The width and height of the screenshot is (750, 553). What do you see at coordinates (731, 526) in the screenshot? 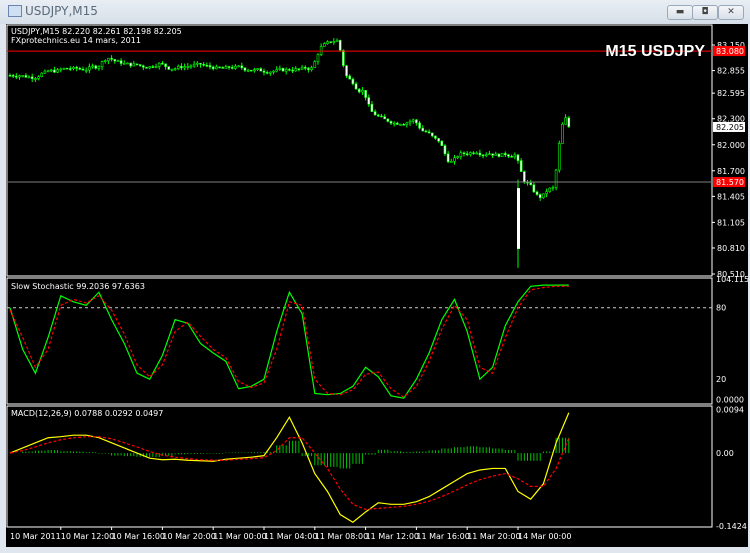
I see `macd-axis-label: -0.1424` at bounding box center [731, 526].